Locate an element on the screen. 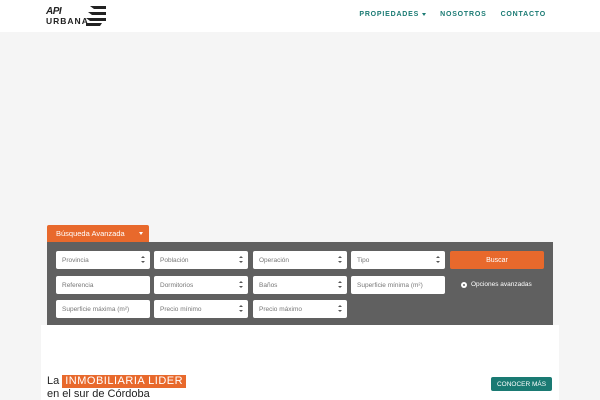 The width and height of the screenshot is (600, 400). nav-contacto: CONTACTO is located at coordinates (523, 14).